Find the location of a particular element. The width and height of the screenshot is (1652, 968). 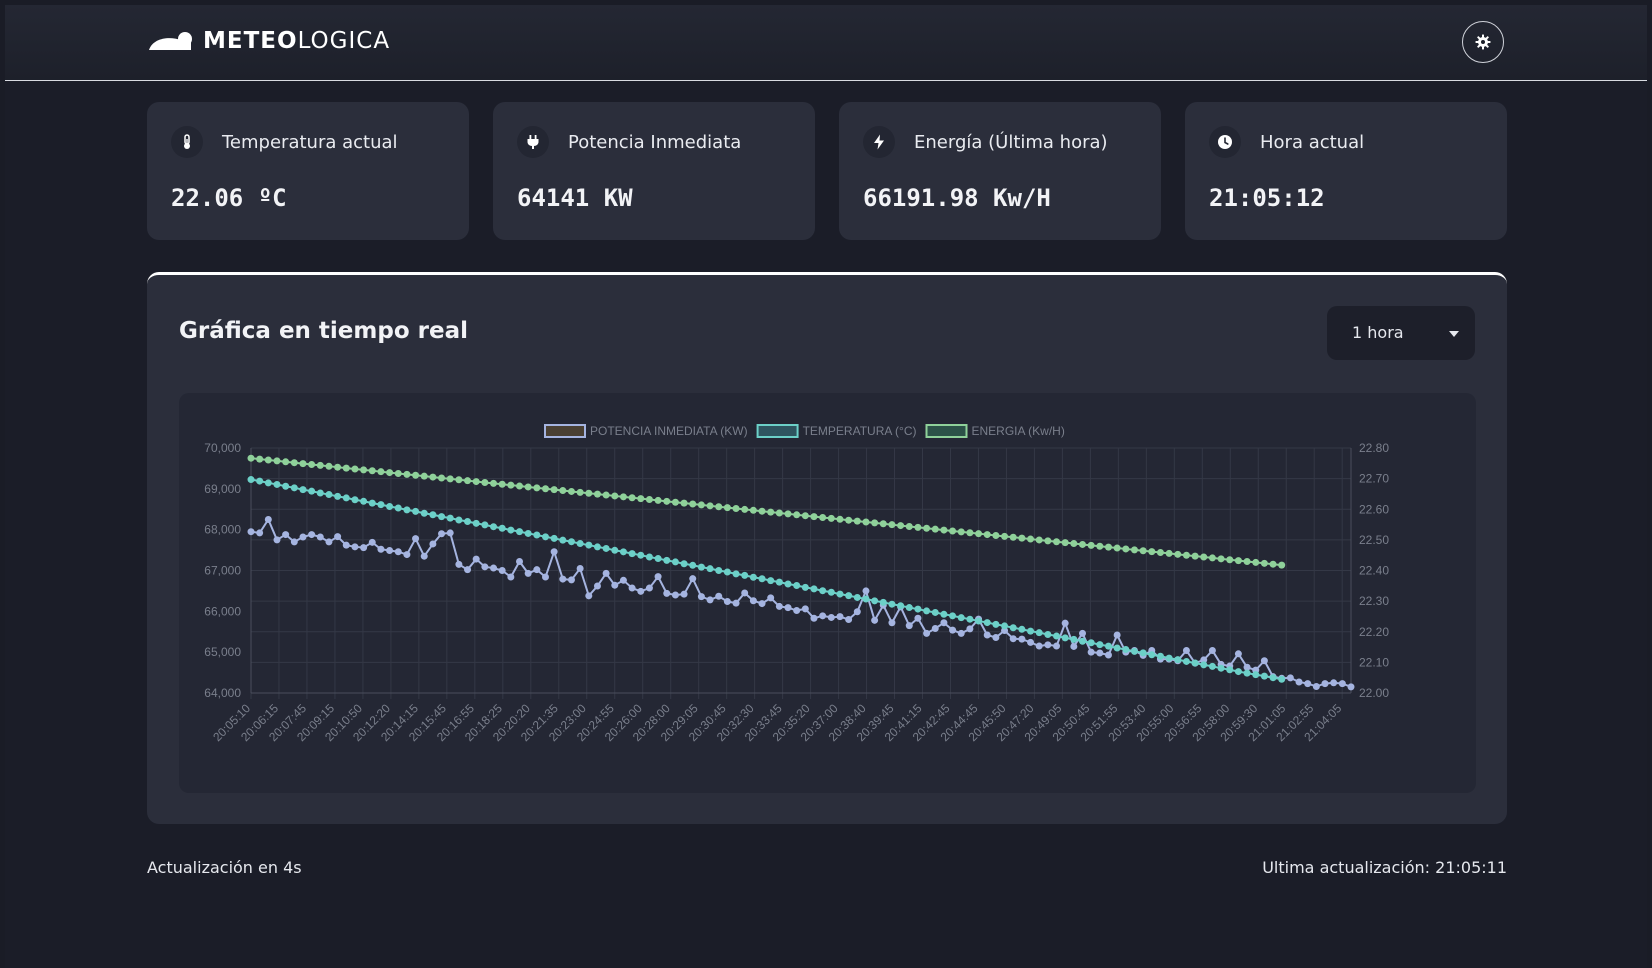

y-tick-label-right: 22.70 is located at coordinates (1374, 479).